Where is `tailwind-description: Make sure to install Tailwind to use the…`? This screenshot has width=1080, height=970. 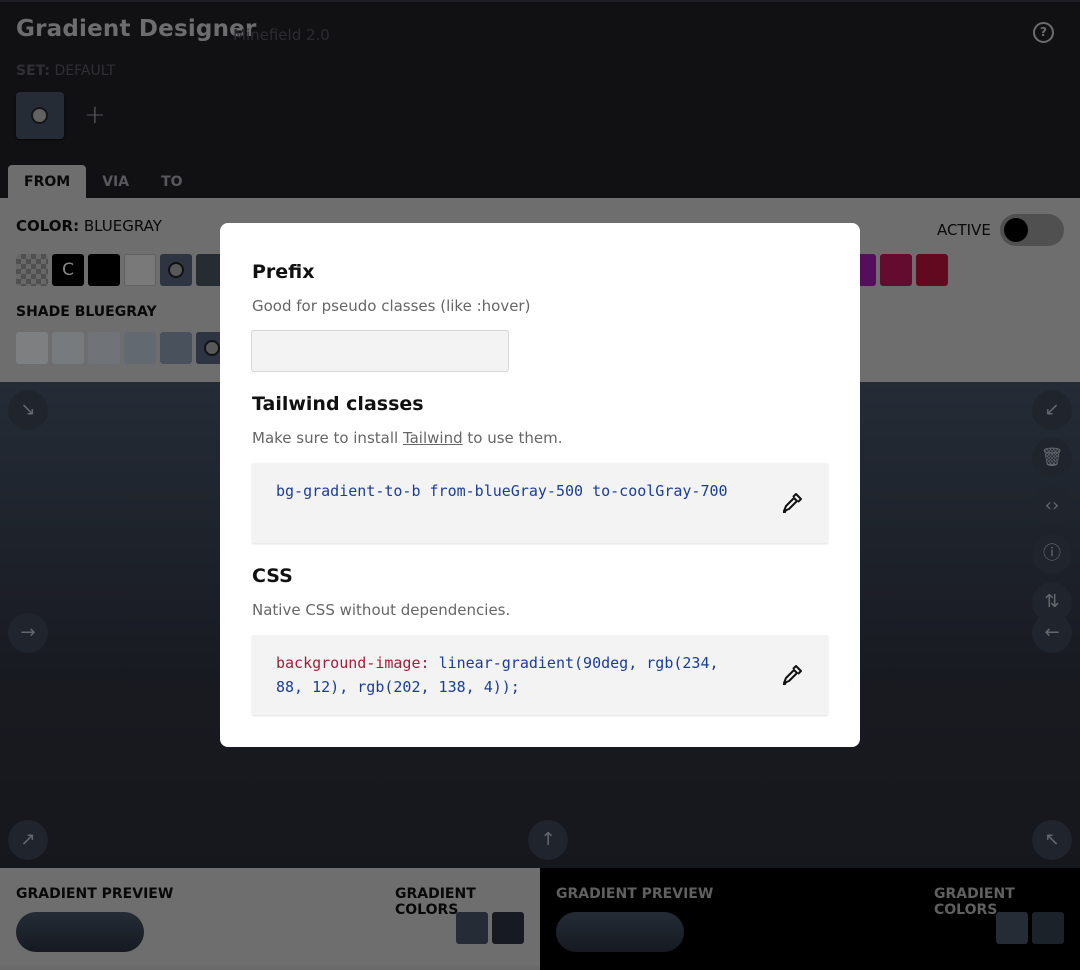
tailwind-description: Make sure to install Tailwind to use the… is located at coordinates (407, 438).